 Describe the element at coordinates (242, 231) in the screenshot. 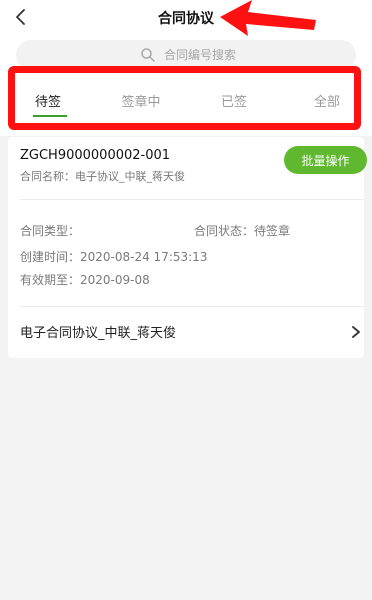

I see `contract-status: 合同状态：待签章` at that location.